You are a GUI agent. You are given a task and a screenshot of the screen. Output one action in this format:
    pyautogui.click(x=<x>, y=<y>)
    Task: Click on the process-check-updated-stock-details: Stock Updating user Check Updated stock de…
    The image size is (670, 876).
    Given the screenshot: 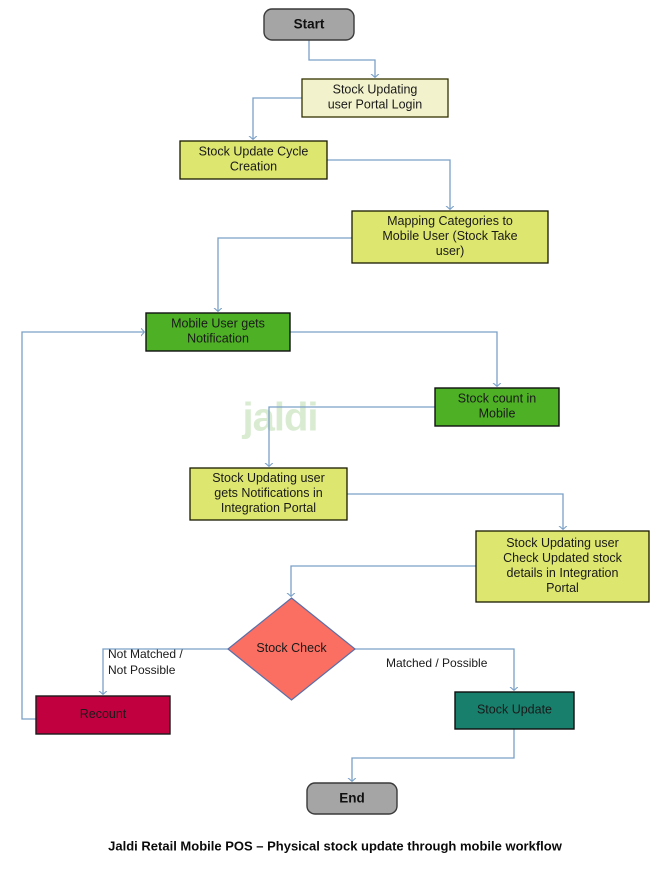 What is the action you would take?
    pyautogui.click(x=562, y=566)
    